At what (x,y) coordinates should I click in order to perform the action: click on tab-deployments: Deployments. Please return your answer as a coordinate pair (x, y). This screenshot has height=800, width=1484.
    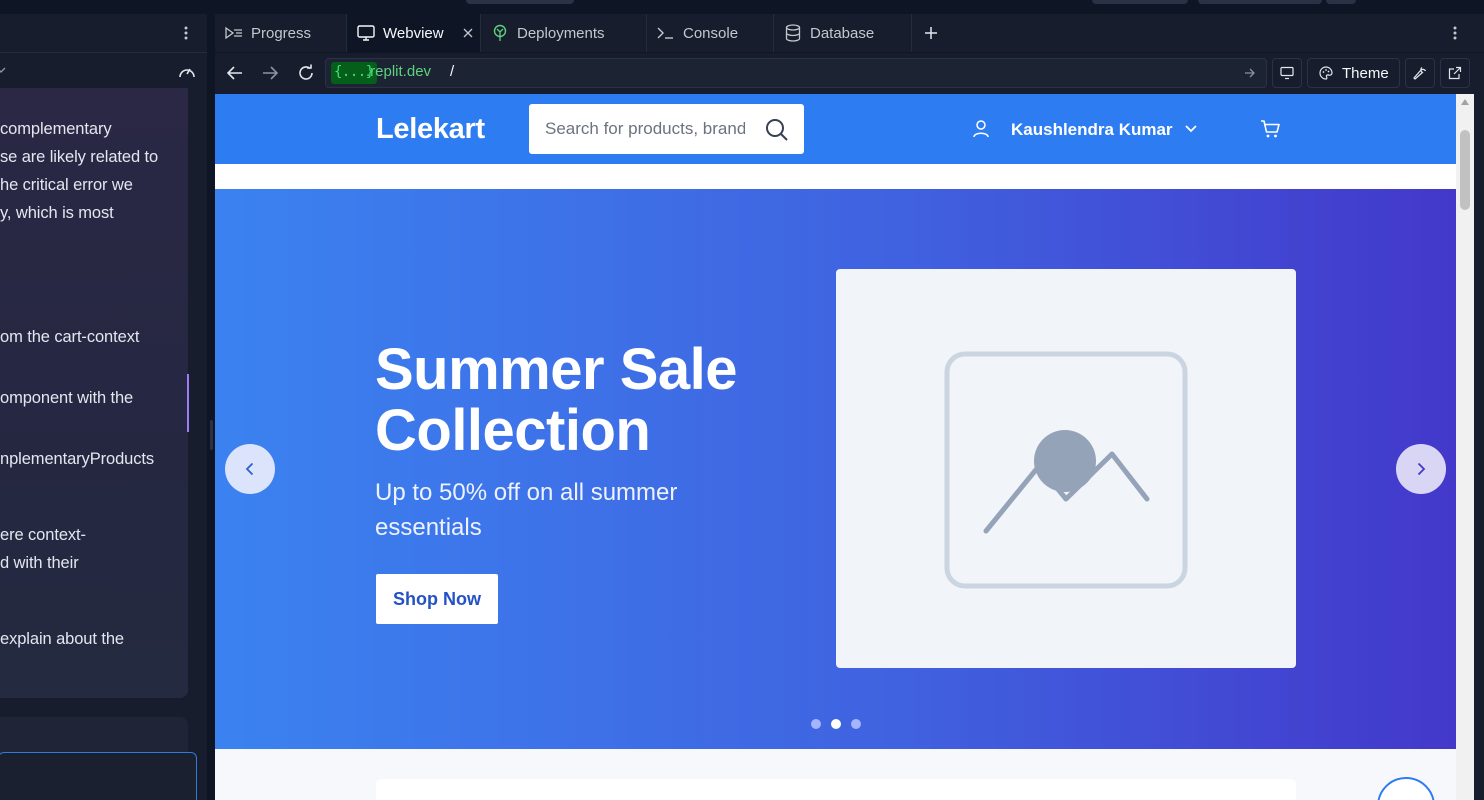
    Looking at the image, I should click on (564, 33).